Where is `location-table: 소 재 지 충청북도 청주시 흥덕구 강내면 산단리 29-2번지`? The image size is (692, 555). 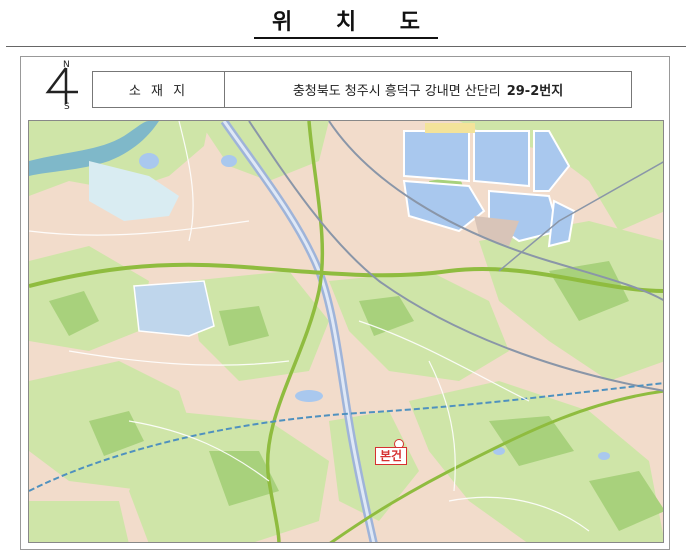 location-table: 소 재 지 충청북도 청주시 흥덕구 강내면 산단리 29-2번지 is located at coordinates (362, 89).